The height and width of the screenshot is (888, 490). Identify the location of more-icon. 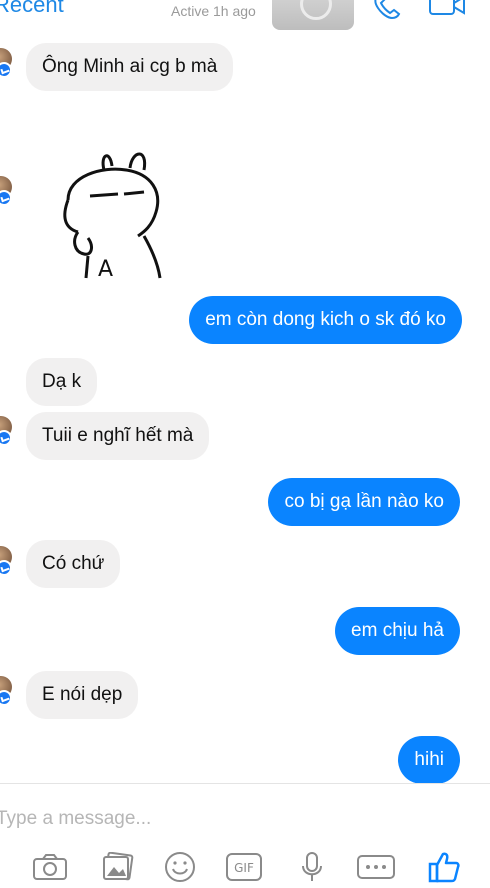
(376, 867).